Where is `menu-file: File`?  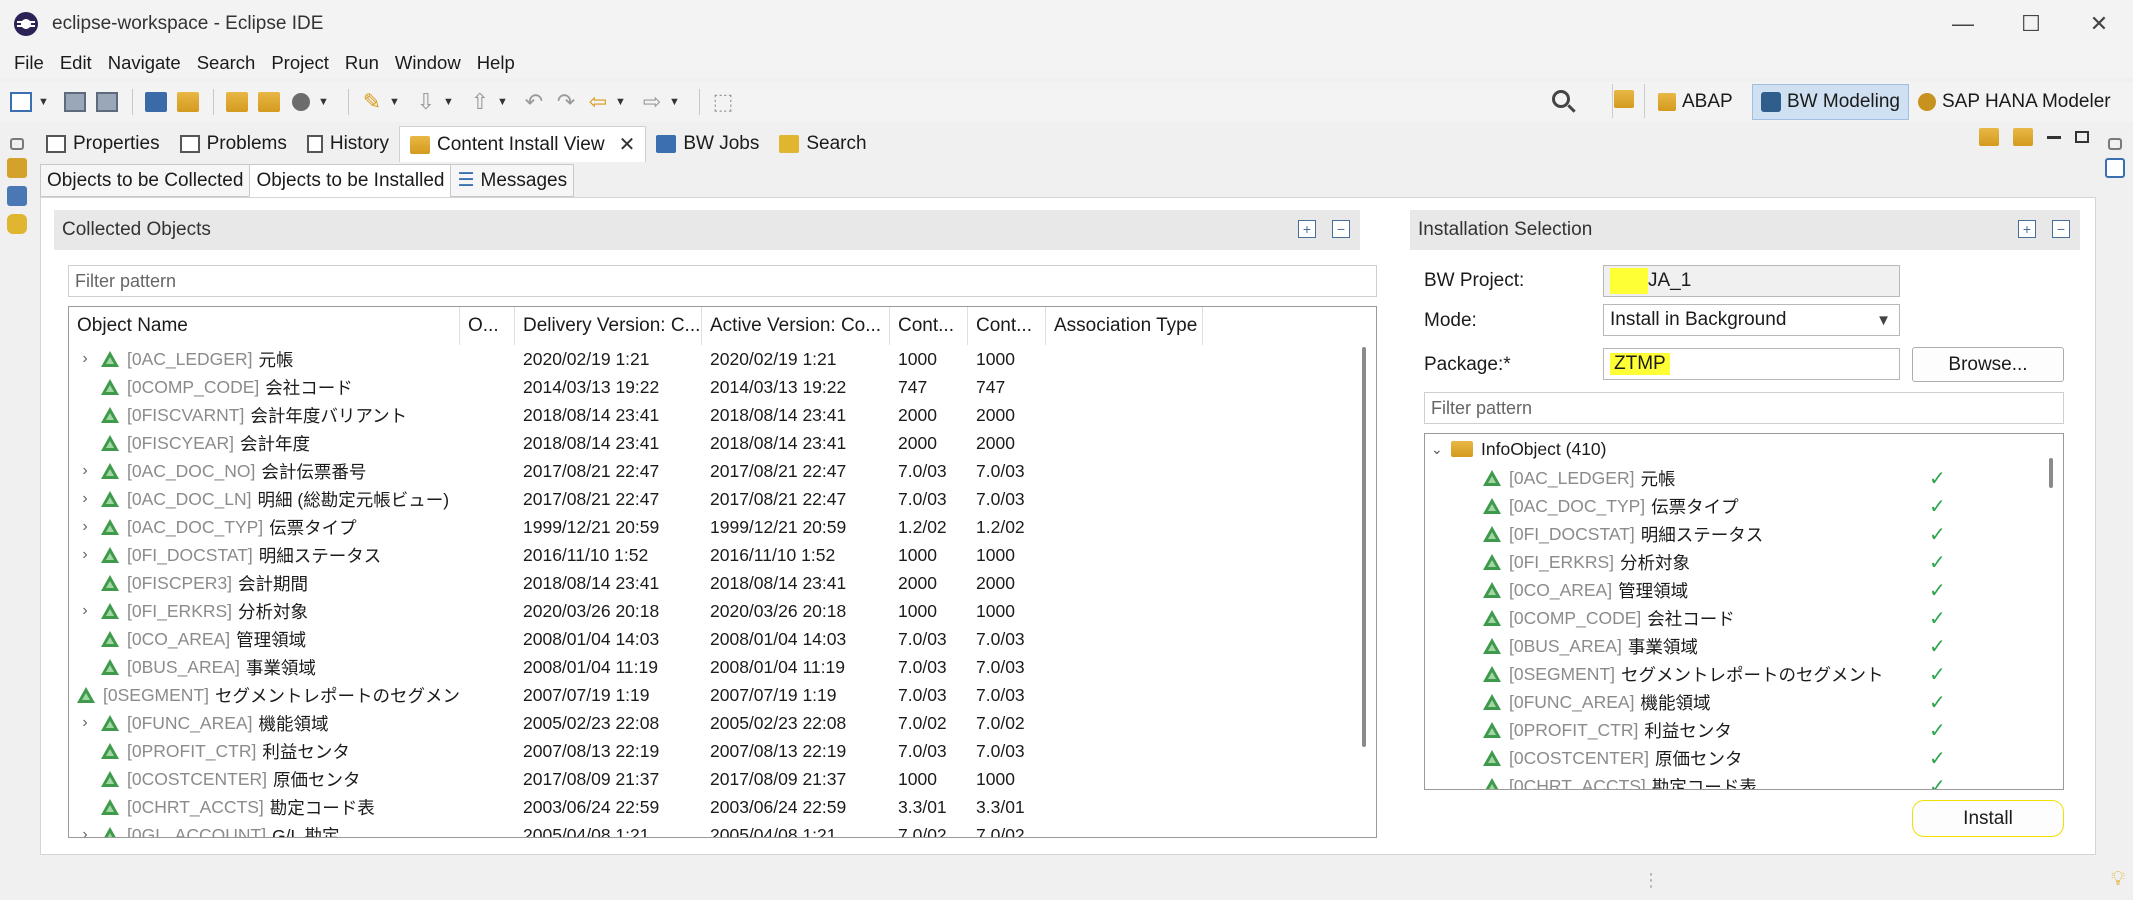 menu-file: File is located at coordinates (29, 63).